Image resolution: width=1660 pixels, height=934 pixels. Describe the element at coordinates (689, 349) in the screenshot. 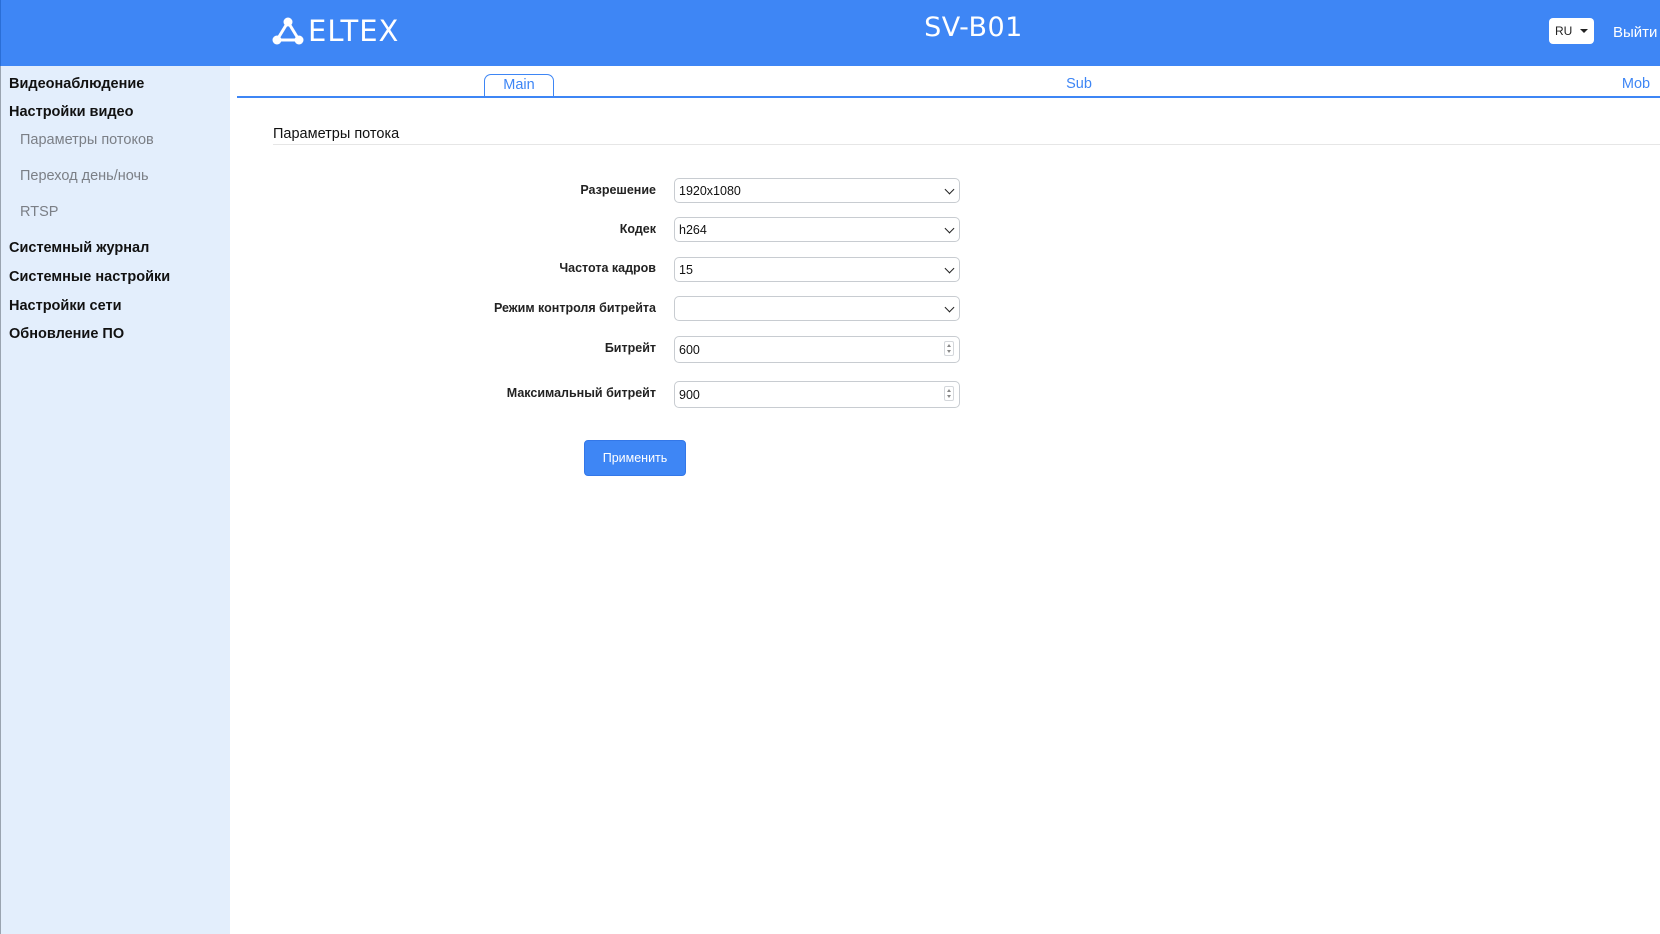

I see `bitrate-value: 600` at that location.